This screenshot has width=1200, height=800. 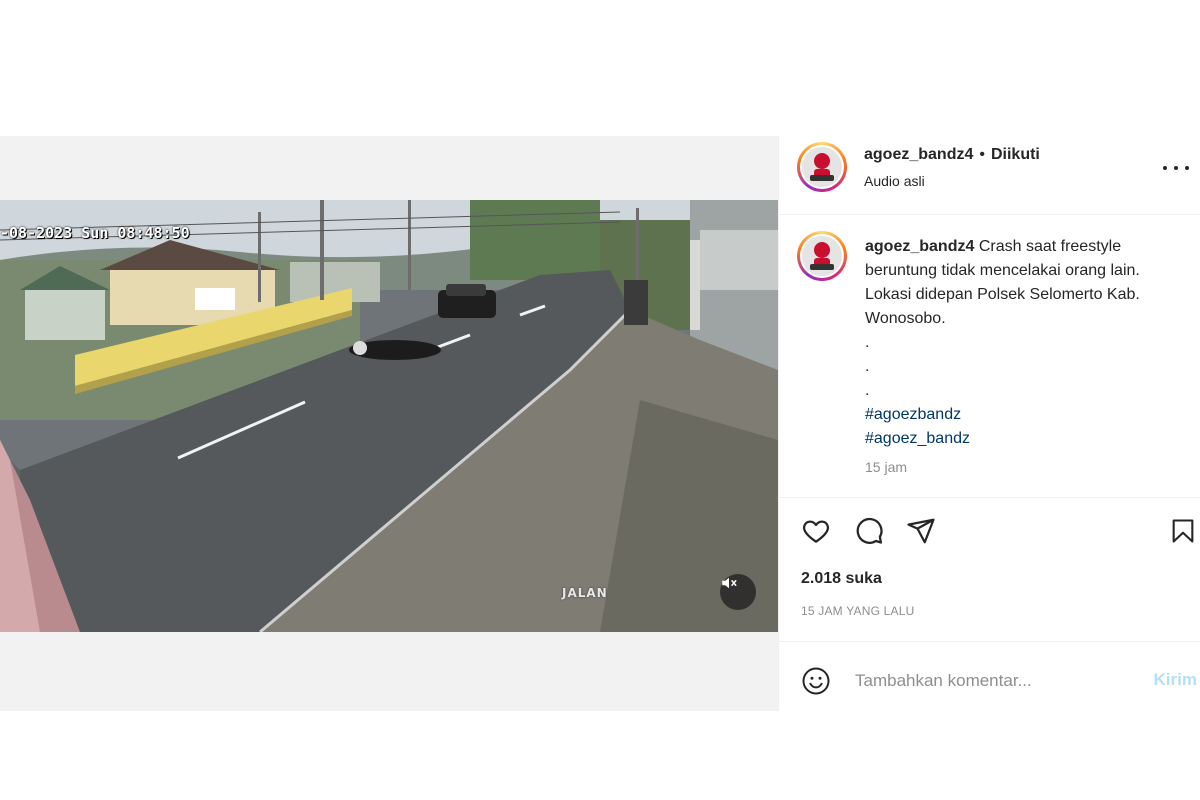 I want to click on cctv-timestamp: -08-2023 Sun 08:48:50, so click(x=95, y=233).